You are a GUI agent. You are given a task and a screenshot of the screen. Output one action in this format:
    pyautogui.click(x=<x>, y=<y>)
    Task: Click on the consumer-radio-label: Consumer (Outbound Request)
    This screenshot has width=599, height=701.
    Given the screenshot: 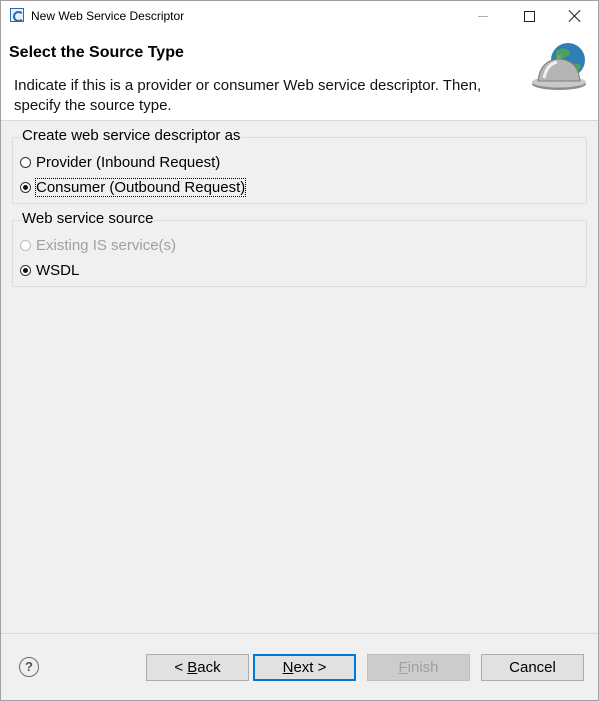 What is the action you would take?
    pyautogui.click(x=140, y=187)
    